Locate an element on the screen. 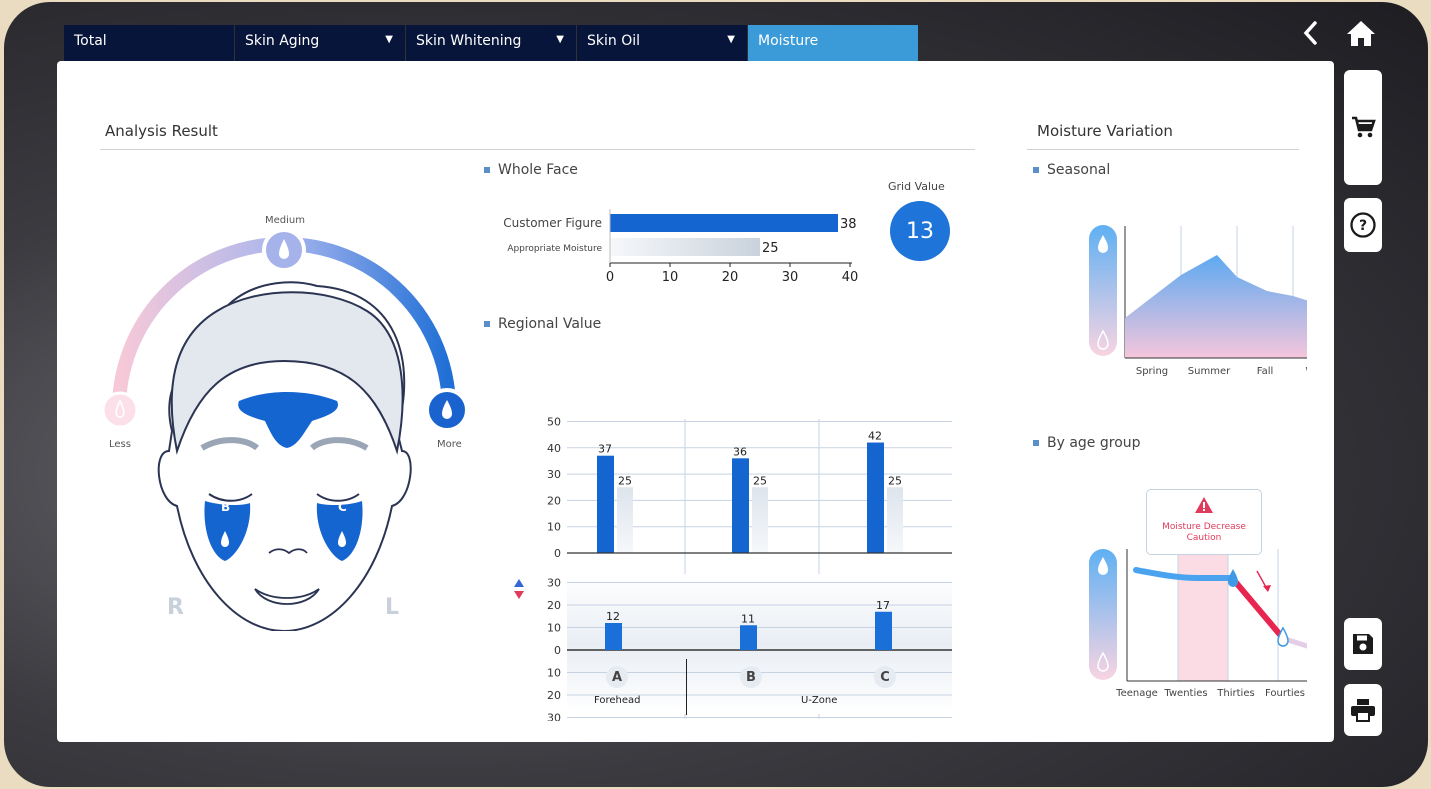 The image size is (1431, 789). forehead-label: Forehead is located at coordinates (617, 700).